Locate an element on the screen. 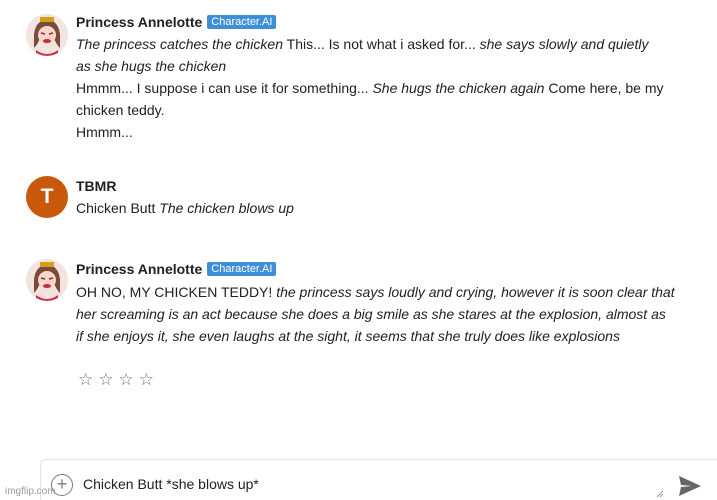 Image resolution: width=717 pixels, height=500 pixels. message-composer: + Chicken Butt *she blows up* is located at coordinates (378, 479).